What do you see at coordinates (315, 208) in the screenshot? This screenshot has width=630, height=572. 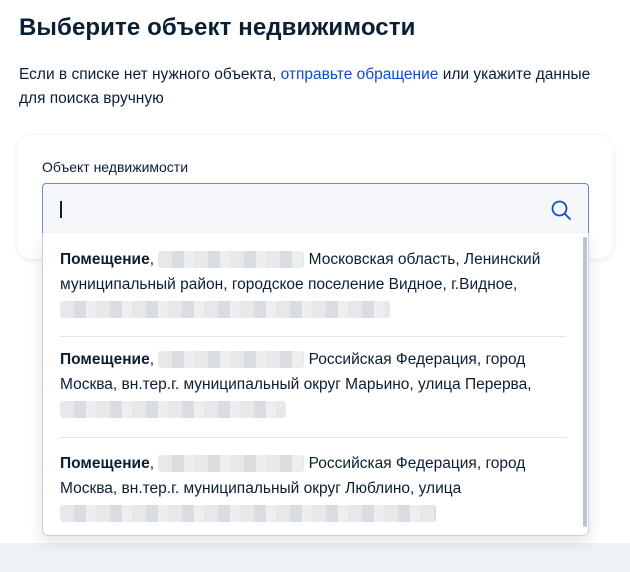 I see `property-search-input` at bounding box center [315, 208].